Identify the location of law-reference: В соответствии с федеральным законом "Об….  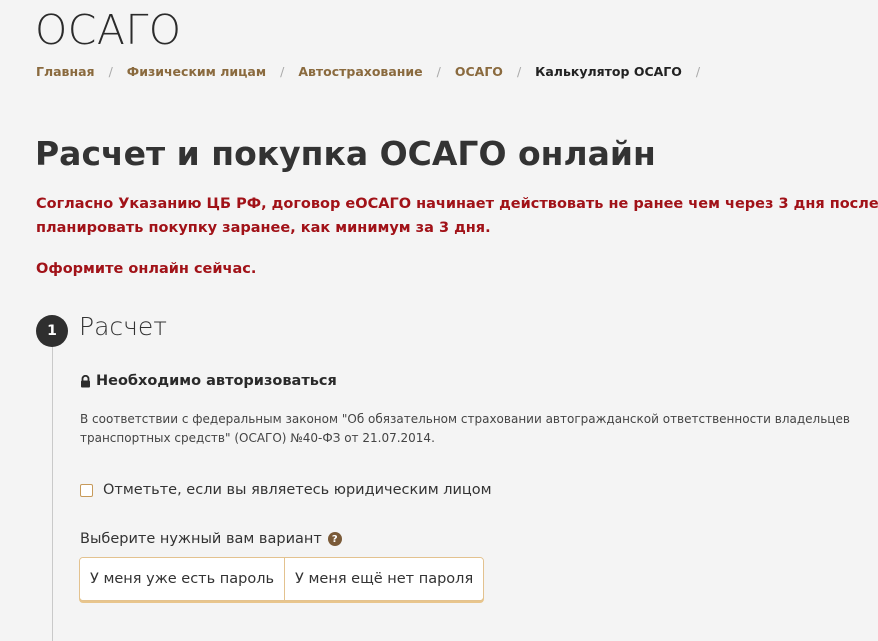
(465, 428).